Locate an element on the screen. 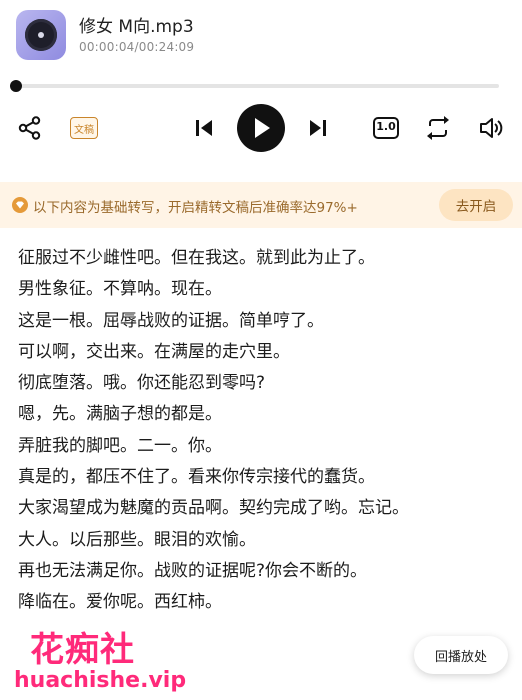  previous-button is located at coordinates (204, 128).